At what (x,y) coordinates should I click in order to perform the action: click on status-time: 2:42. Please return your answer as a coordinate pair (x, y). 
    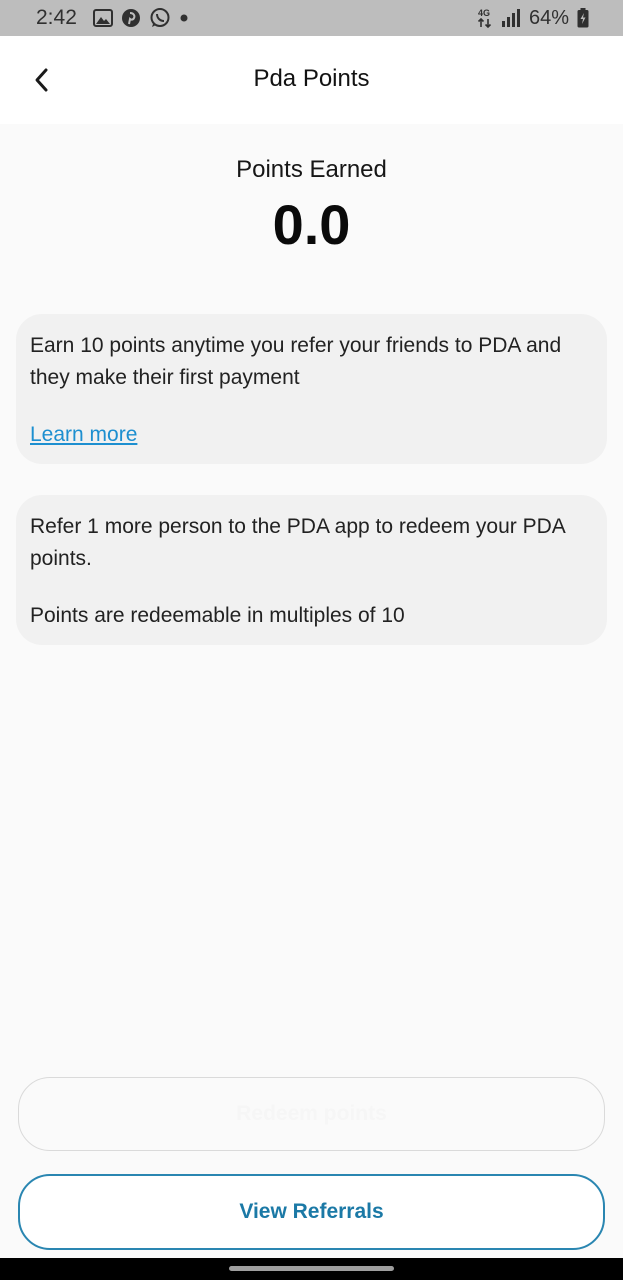
    Looking at the image, I should click on (56, 17).